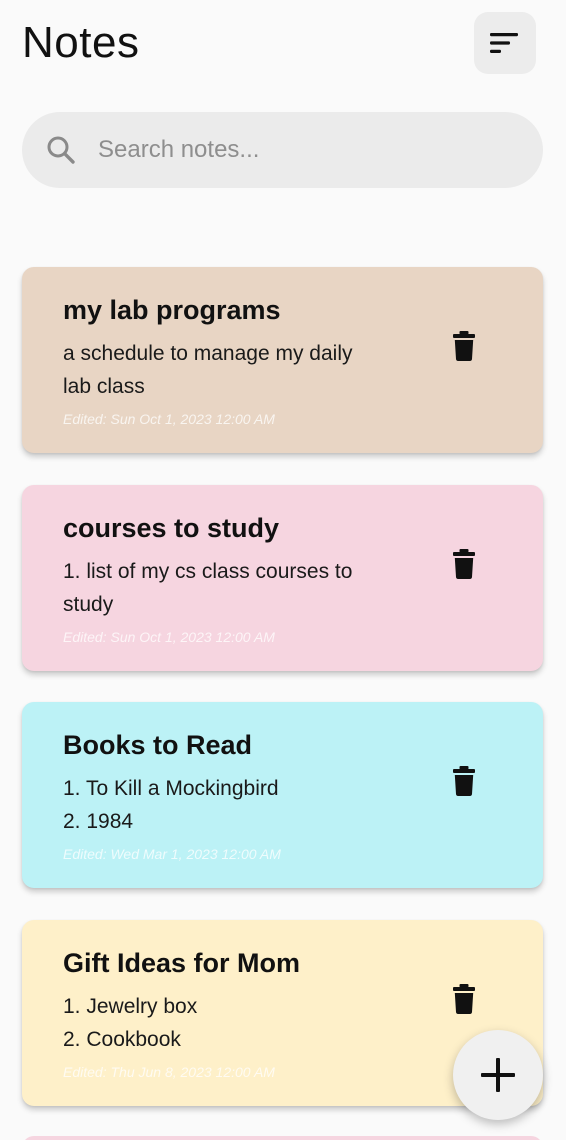  What do you see at coordinates (172, 310) in the screenshot?
I see `note-title: my lab programs` at bounding box center [172, 310].